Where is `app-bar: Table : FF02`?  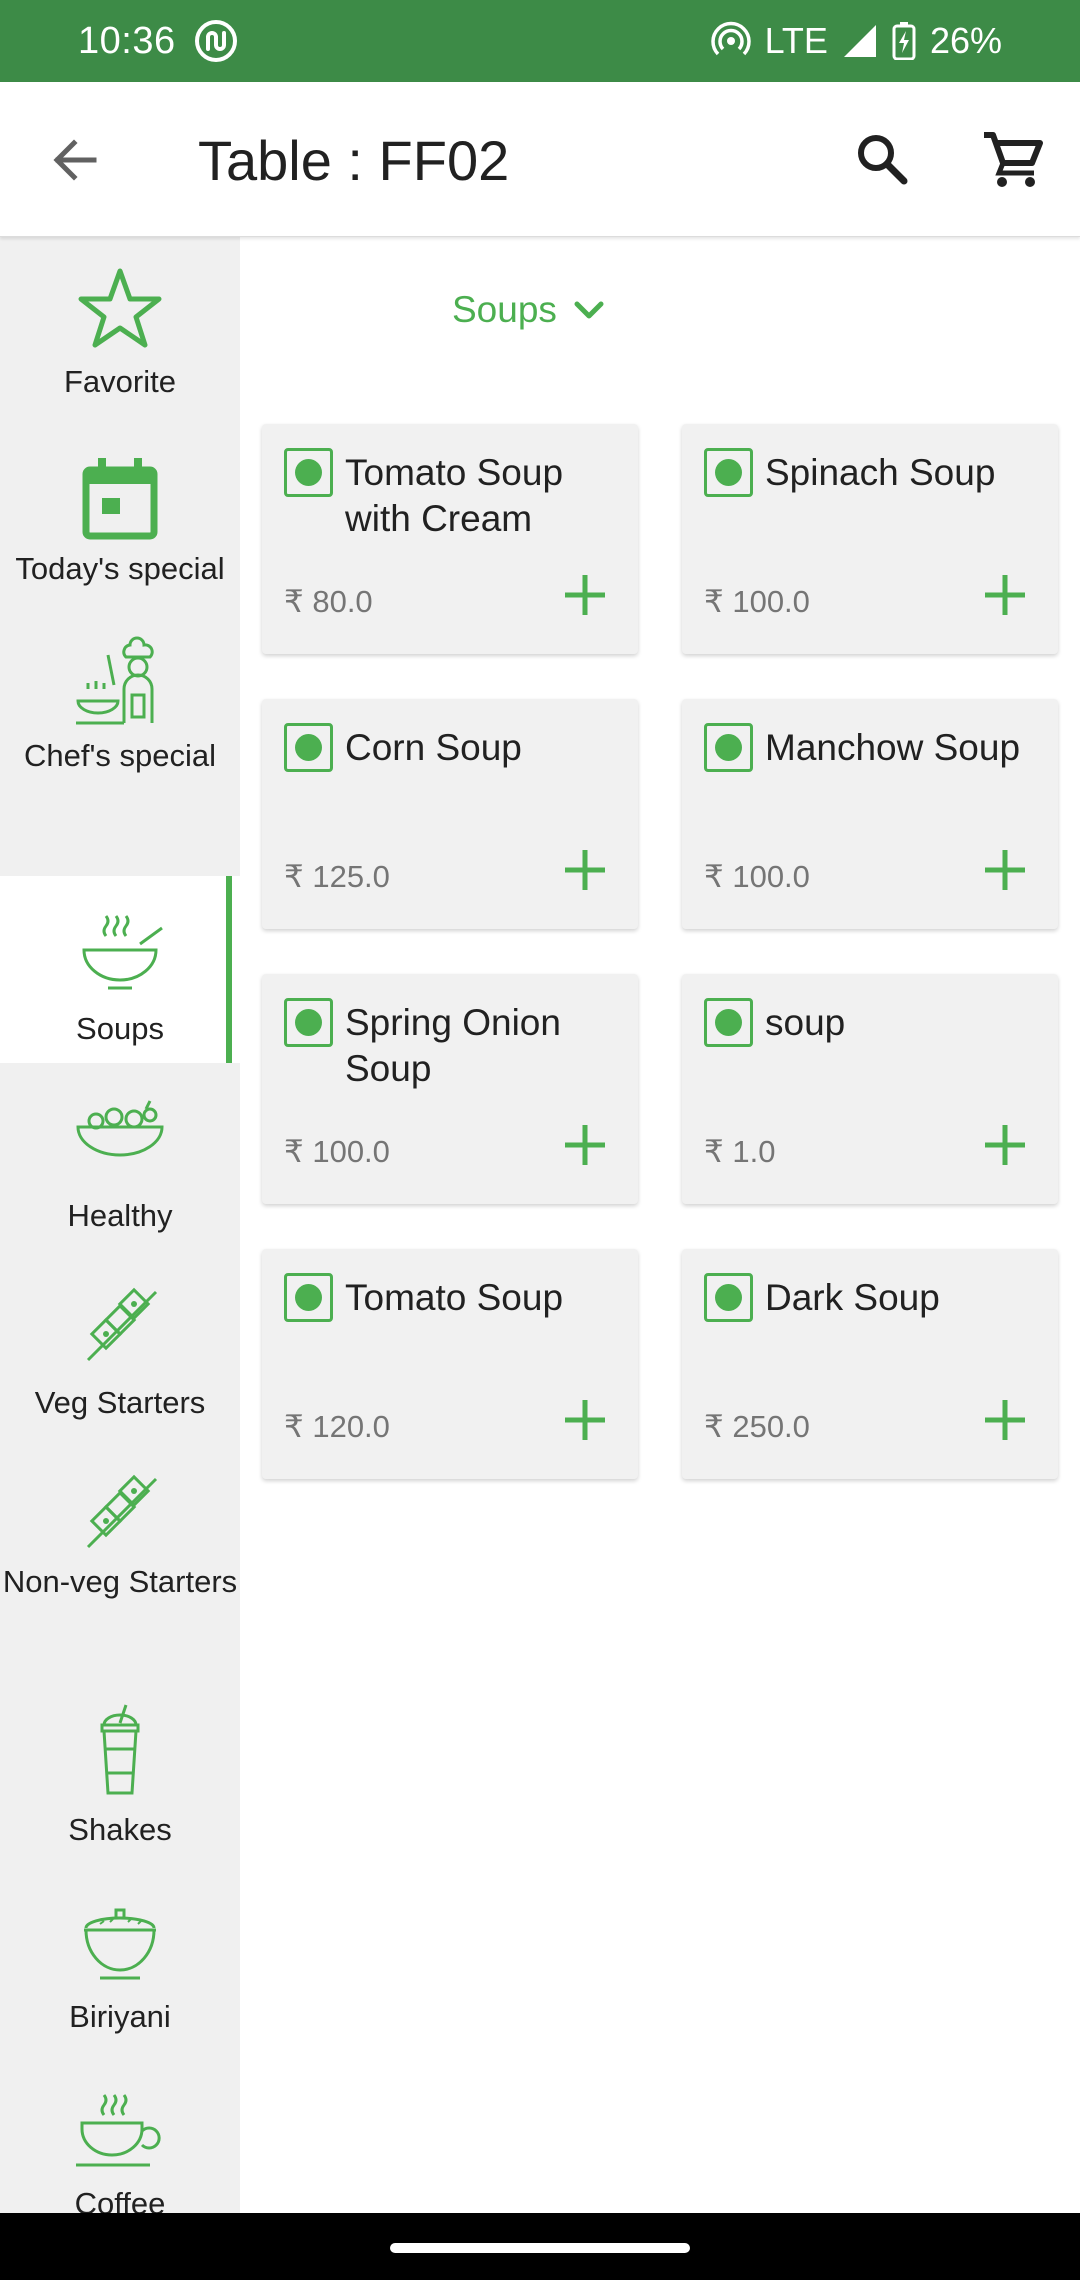
app-bar: Table : FF02 is located at coordinates (540, 159).